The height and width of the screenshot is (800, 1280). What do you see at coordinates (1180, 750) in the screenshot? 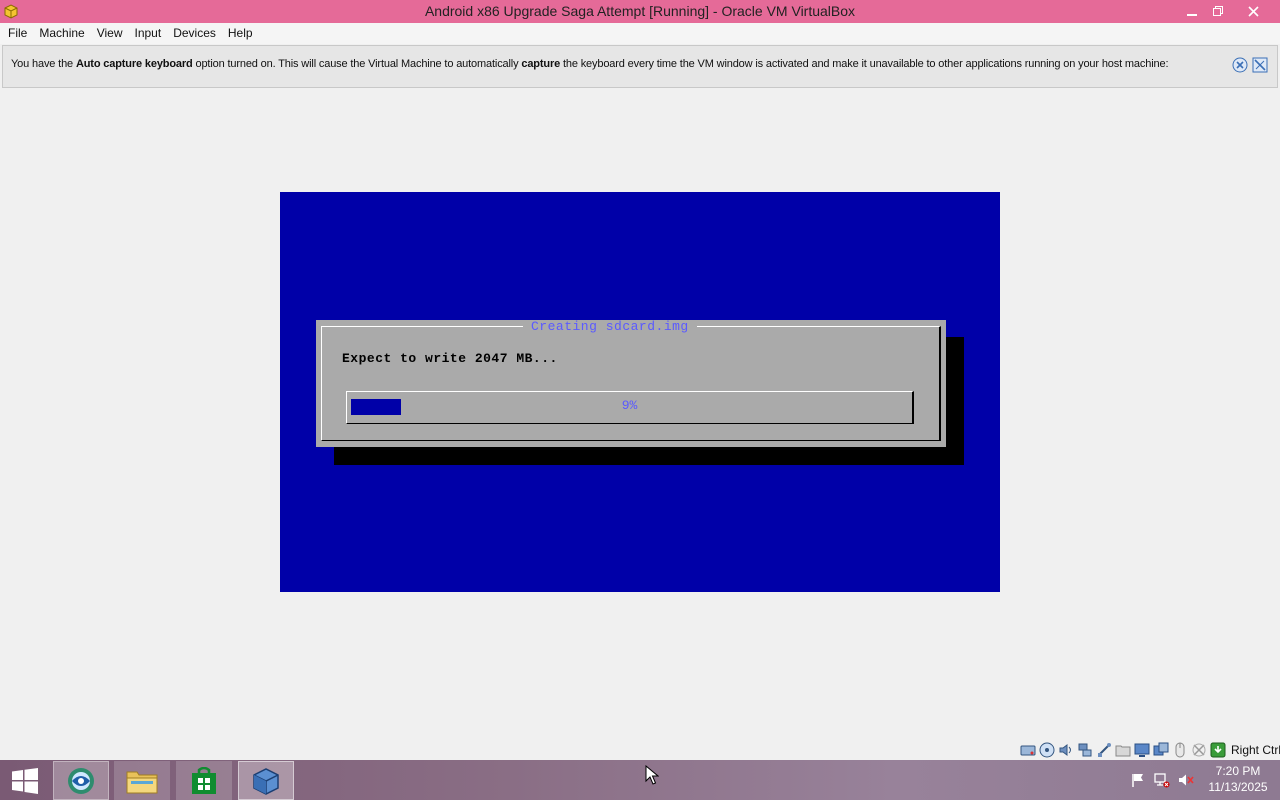
I see `mouse-integration-icon` at bounding box center [1180, 750].